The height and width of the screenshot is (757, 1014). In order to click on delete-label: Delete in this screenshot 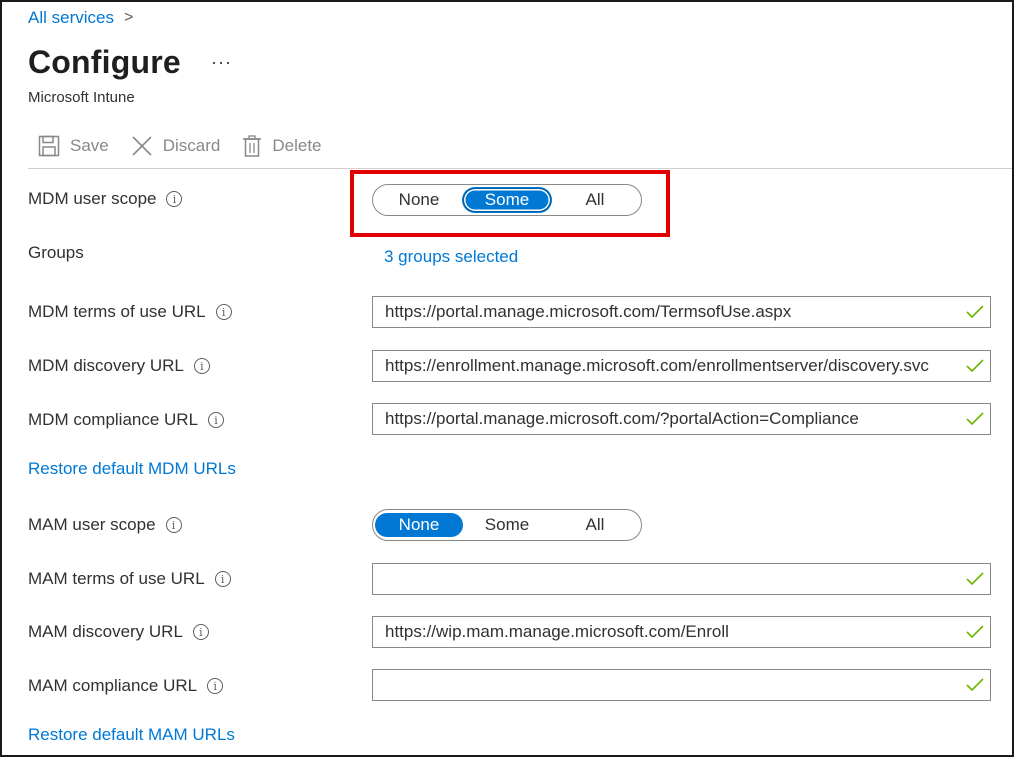, I will do `click(297, 145)`.